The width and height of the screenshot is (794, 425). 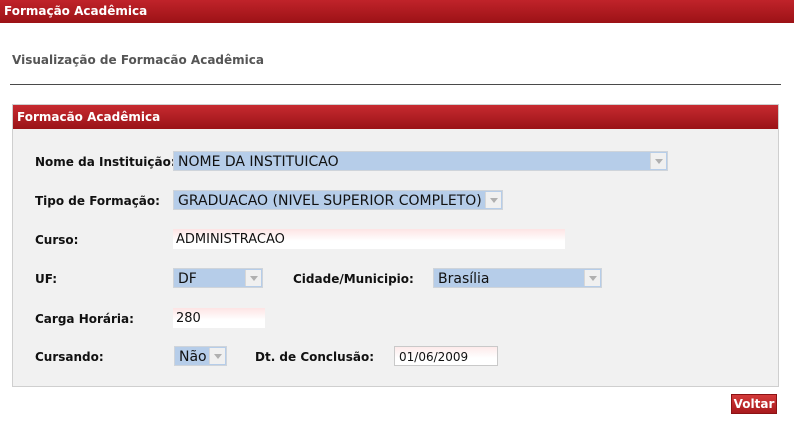 I want to click on cursando-value: Não, so click(x=193, y=357).